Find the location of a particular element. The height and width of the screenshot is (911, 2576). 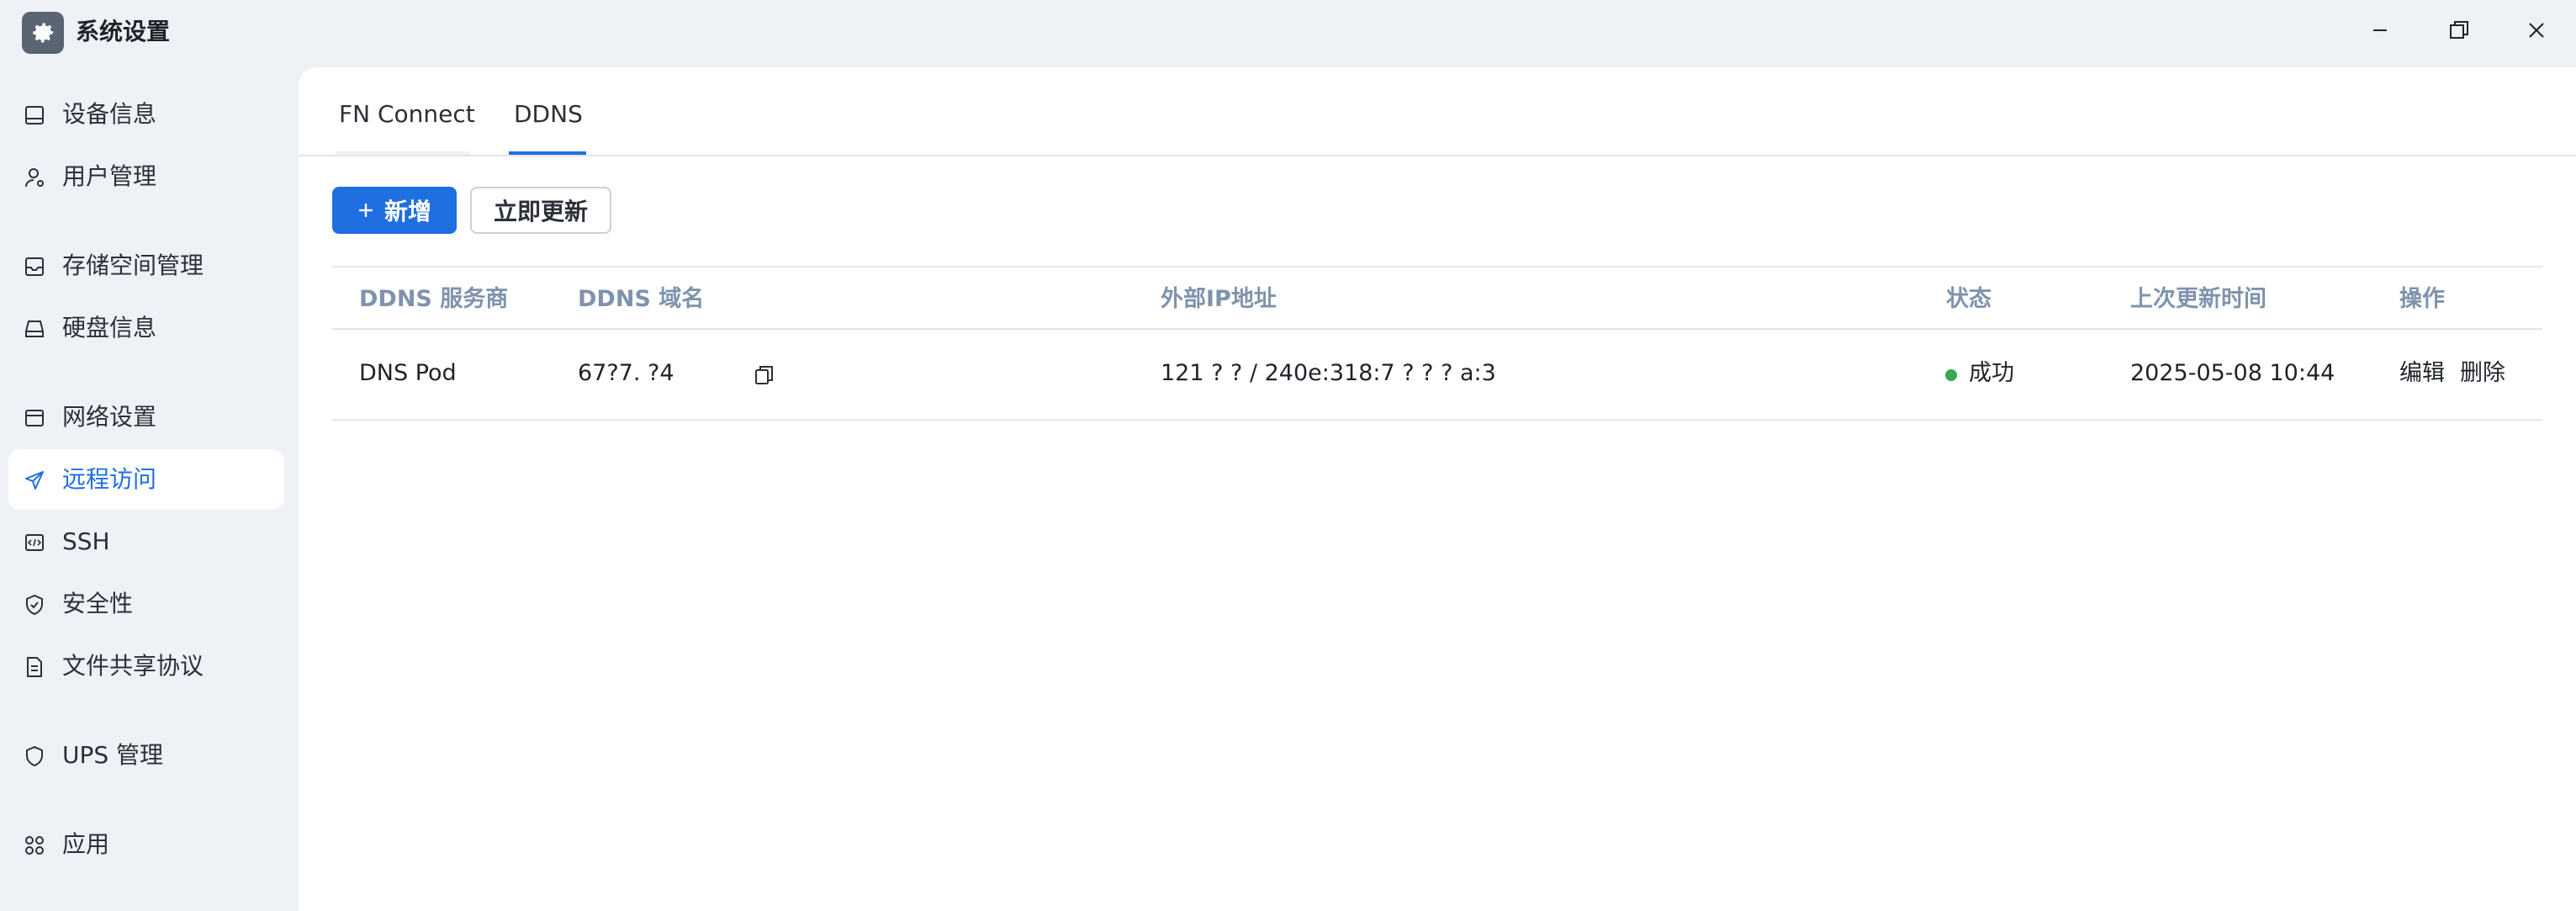

plus-icon is located at coordinates (365, 210).